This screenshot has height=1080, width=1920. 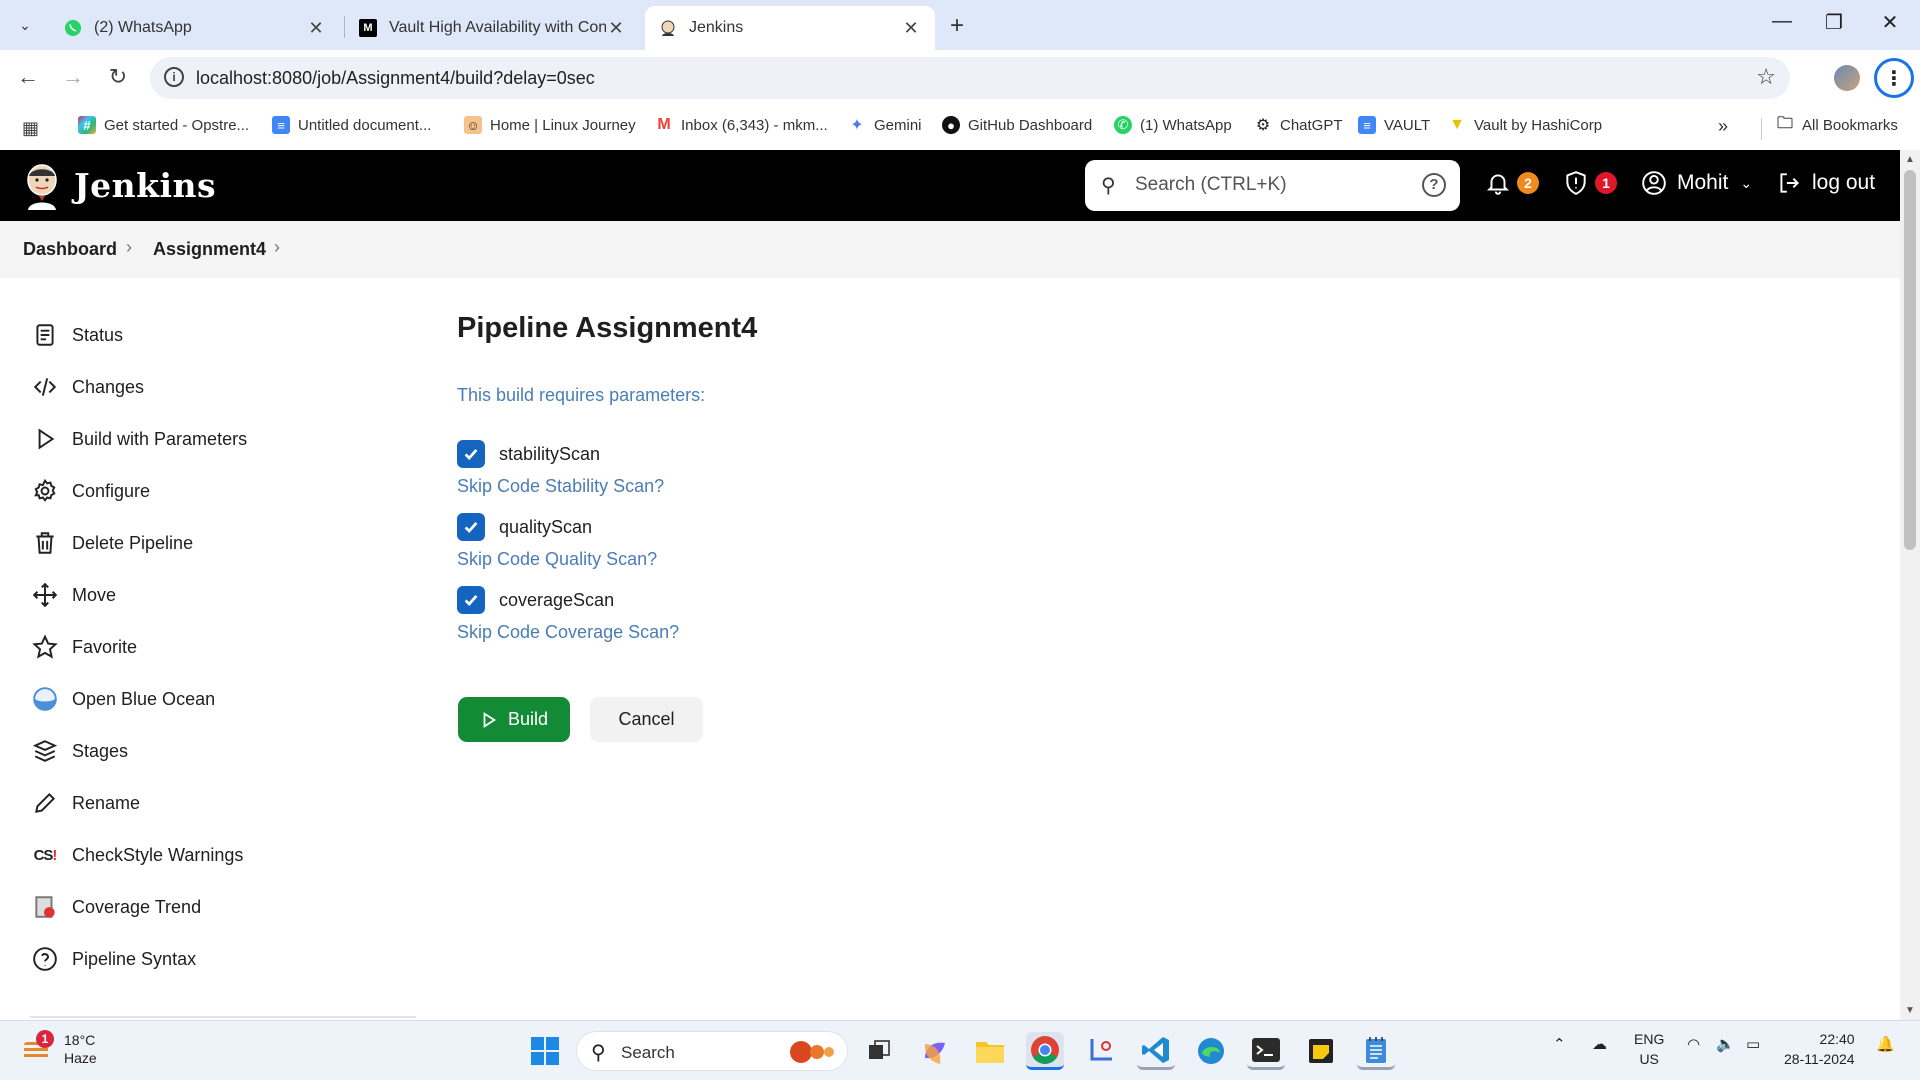 What do you see at coordinates (1890, 22) in the screenshot?
I see `close-window-button: ✕` at bounding box center [1890, 22].